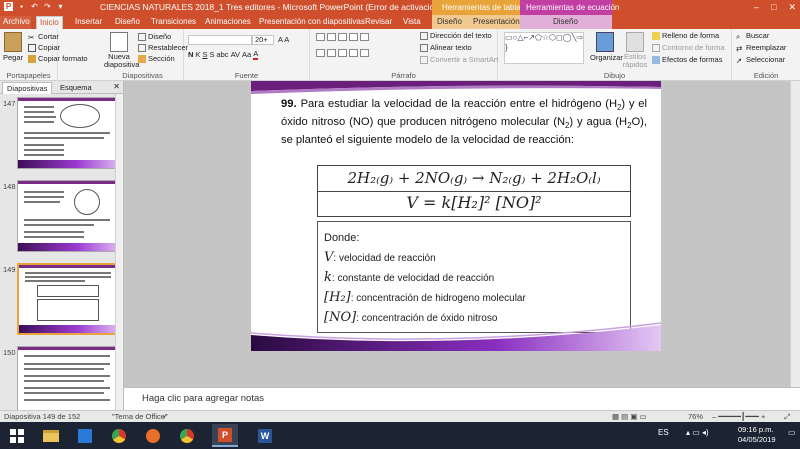 Image resolution: width=800 pixels, height=449 pixels. I want to click on shape-effects-button: Efectos de formas, so click(687, 59).